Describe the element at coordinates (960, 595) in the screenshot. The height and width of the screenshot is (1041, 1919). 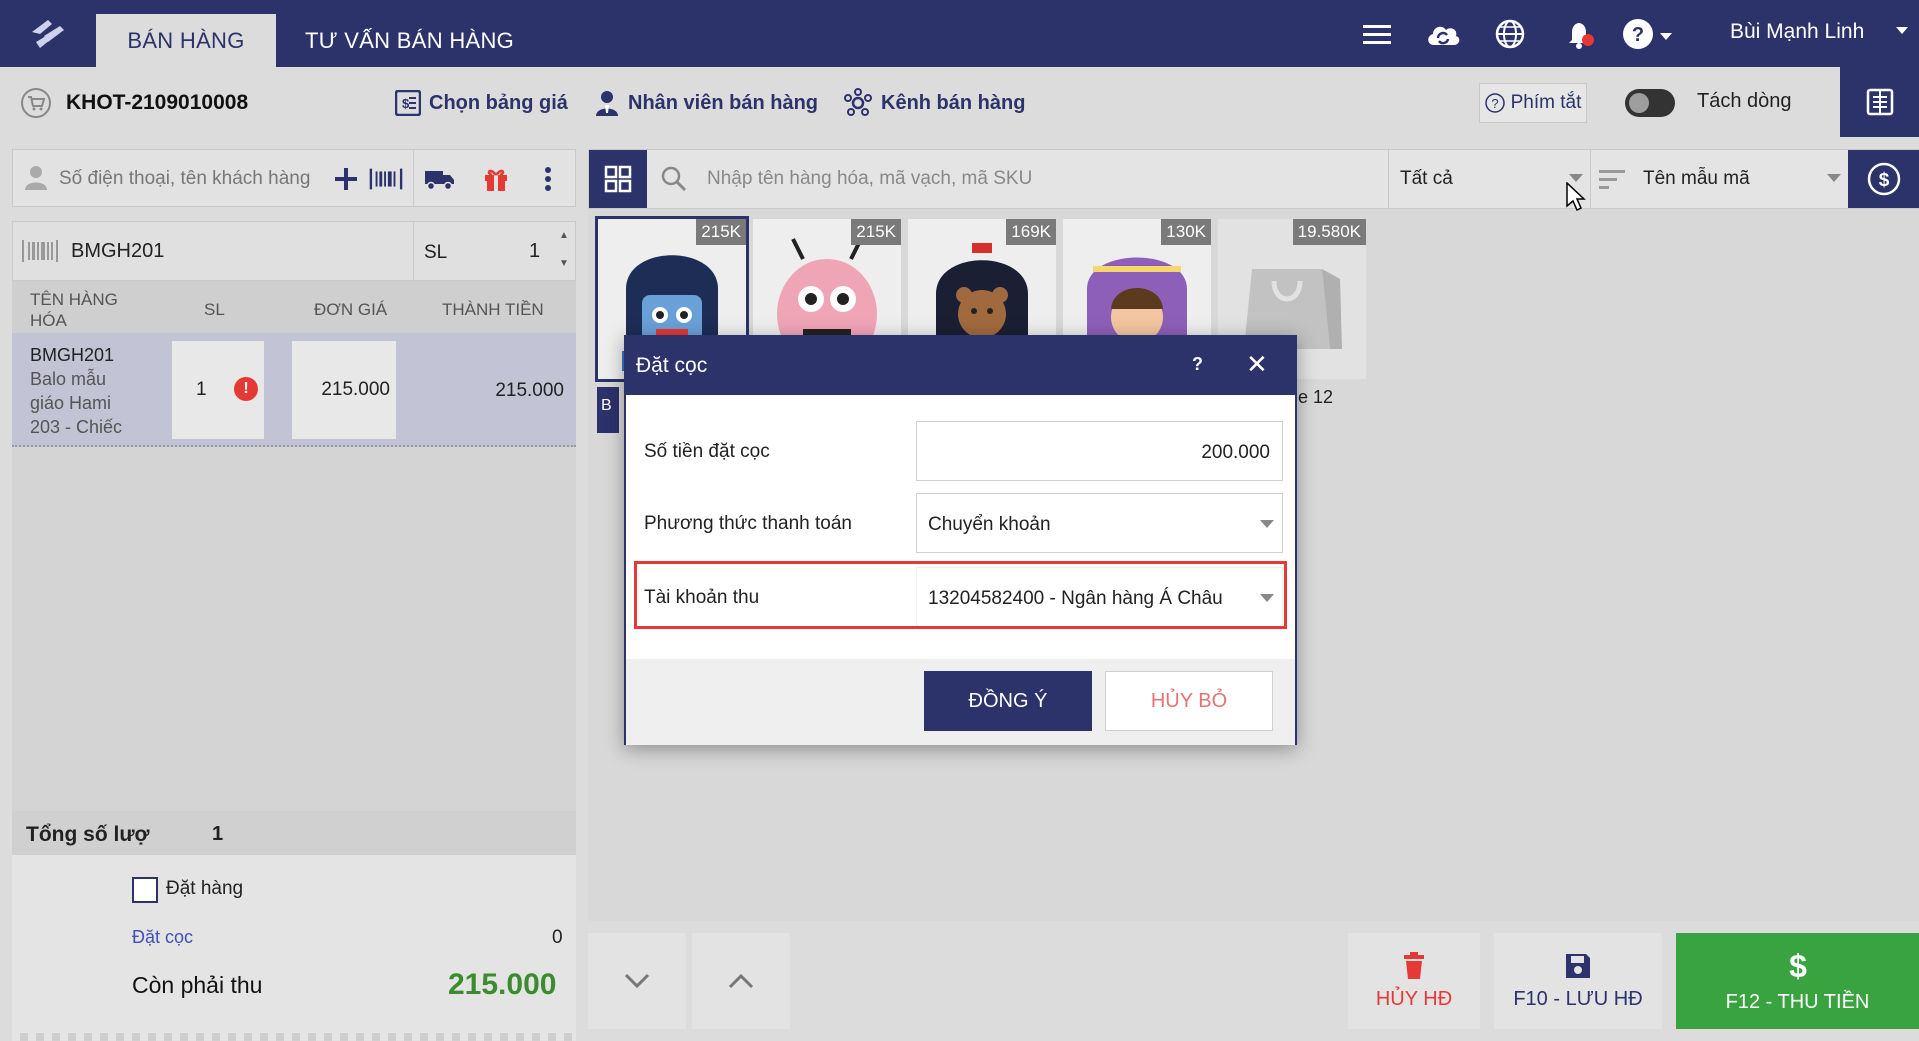
I see `highlight-box` at that location.